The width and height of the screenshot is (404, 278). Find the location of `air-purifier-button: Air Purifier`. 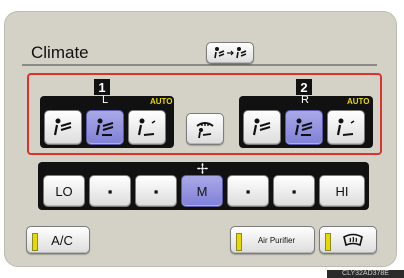

air-purifier-button: Air Purifier is located at coordinates (272, 240).